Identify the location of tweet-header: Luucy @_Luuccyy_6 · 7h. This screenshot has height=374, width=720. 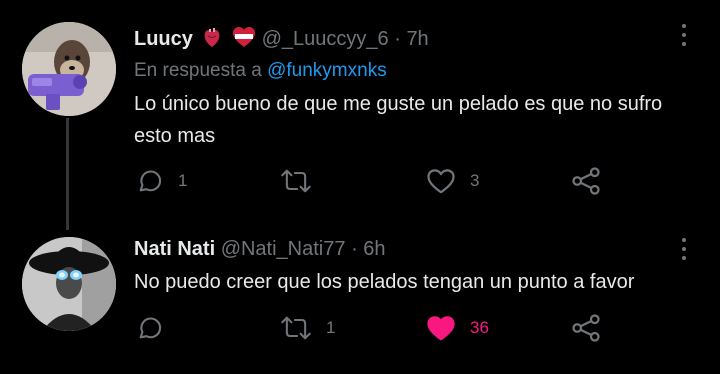
(281, 40).